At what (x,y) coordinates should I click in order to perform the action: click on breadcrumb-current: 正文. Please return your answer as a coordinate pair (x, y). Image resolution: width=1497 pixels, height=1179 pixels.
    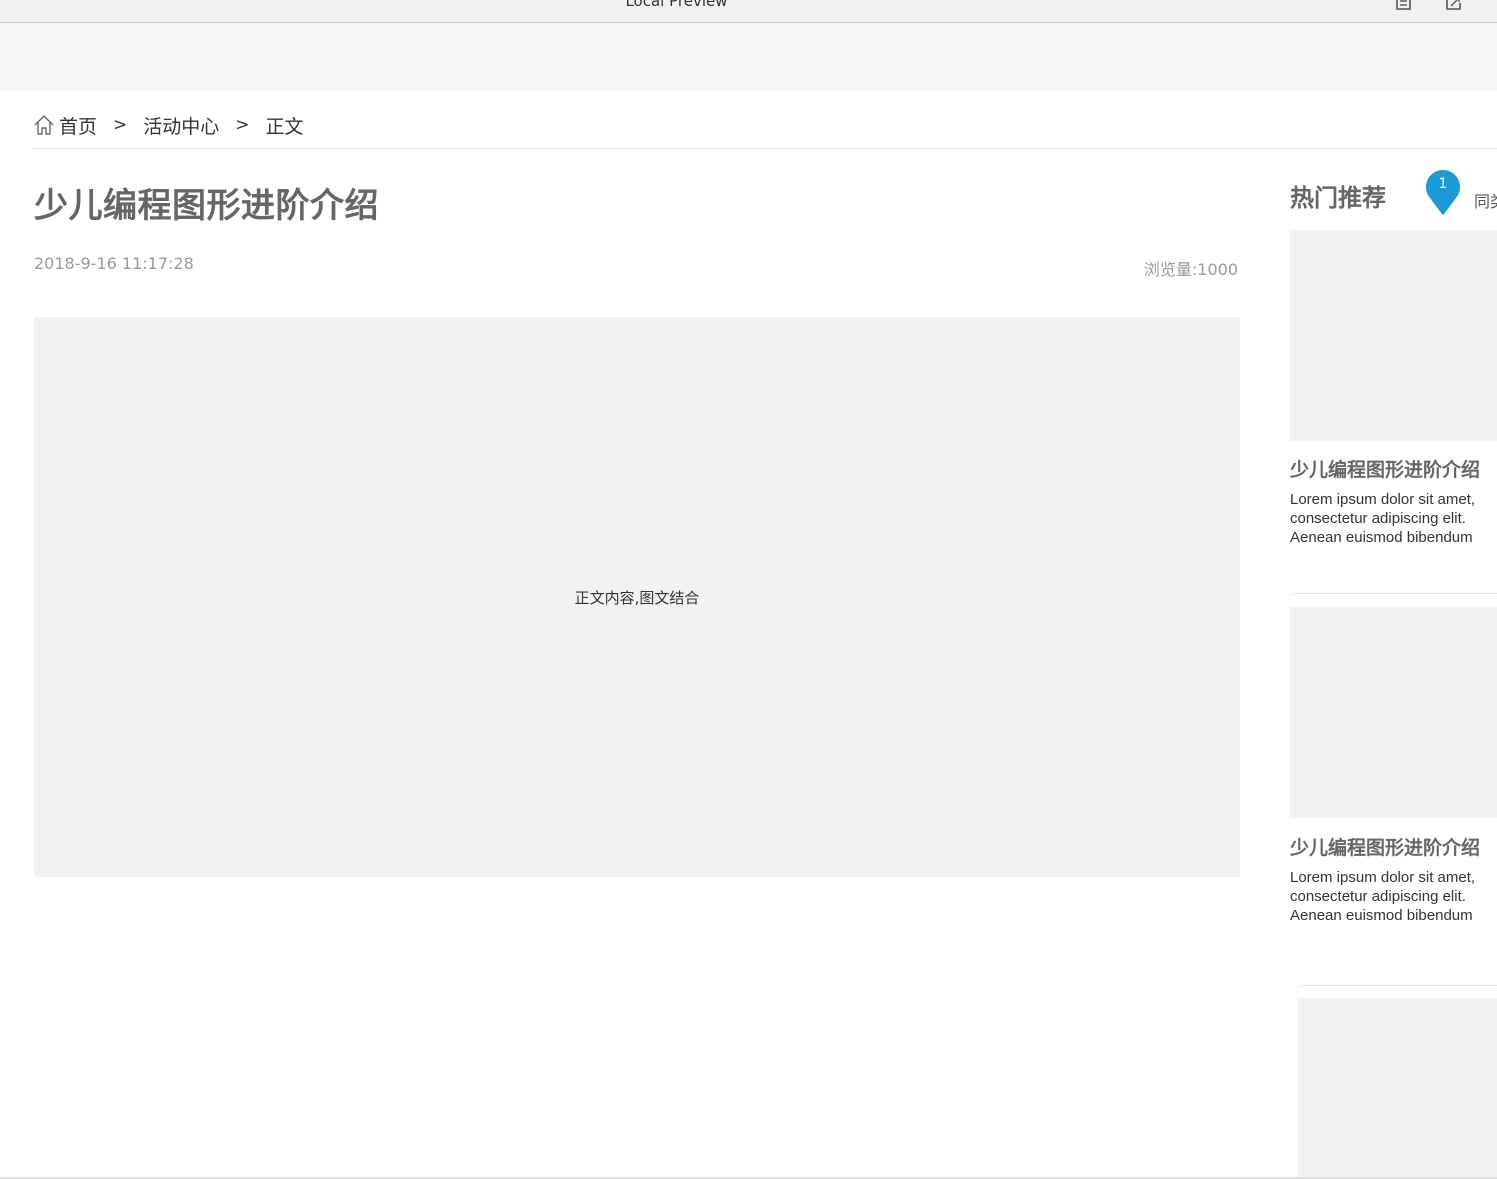
    Looking at the image, I should click on (284, 126).